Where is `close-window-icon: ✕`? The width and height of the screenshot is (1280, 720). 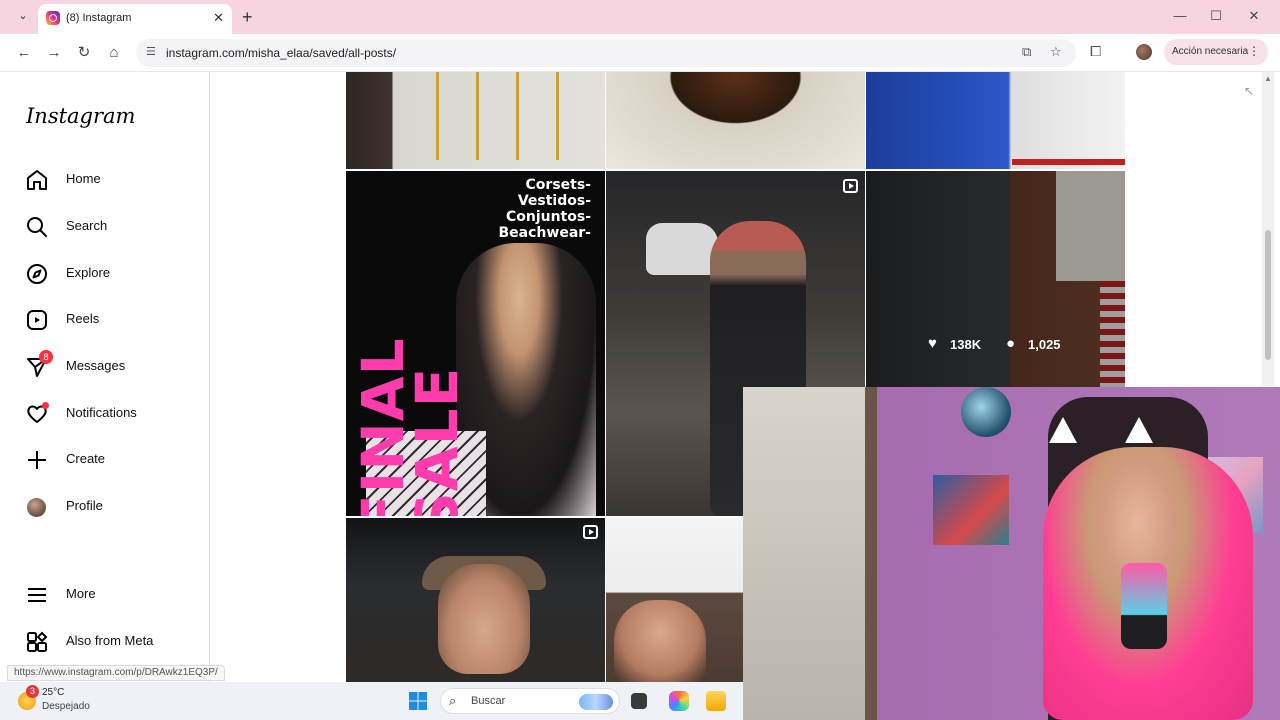 close-window-icon: ✕ is located at coordinates (1254, 16).